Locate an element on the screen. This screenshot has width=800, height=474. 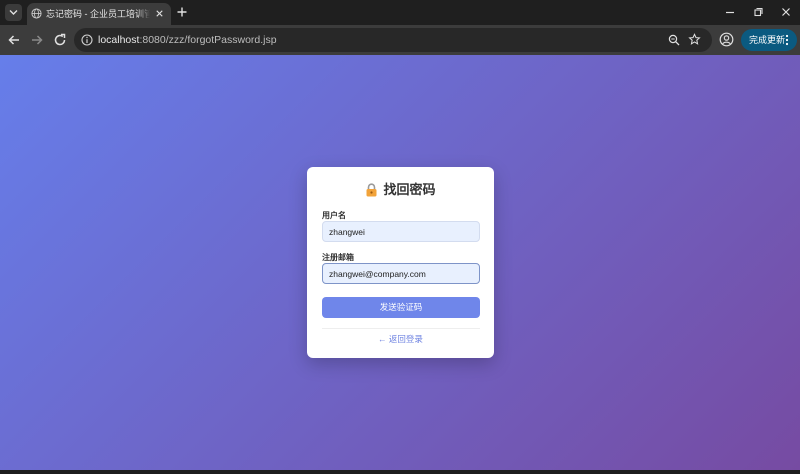
url-host: localhost is located at coordinates (119, 40).